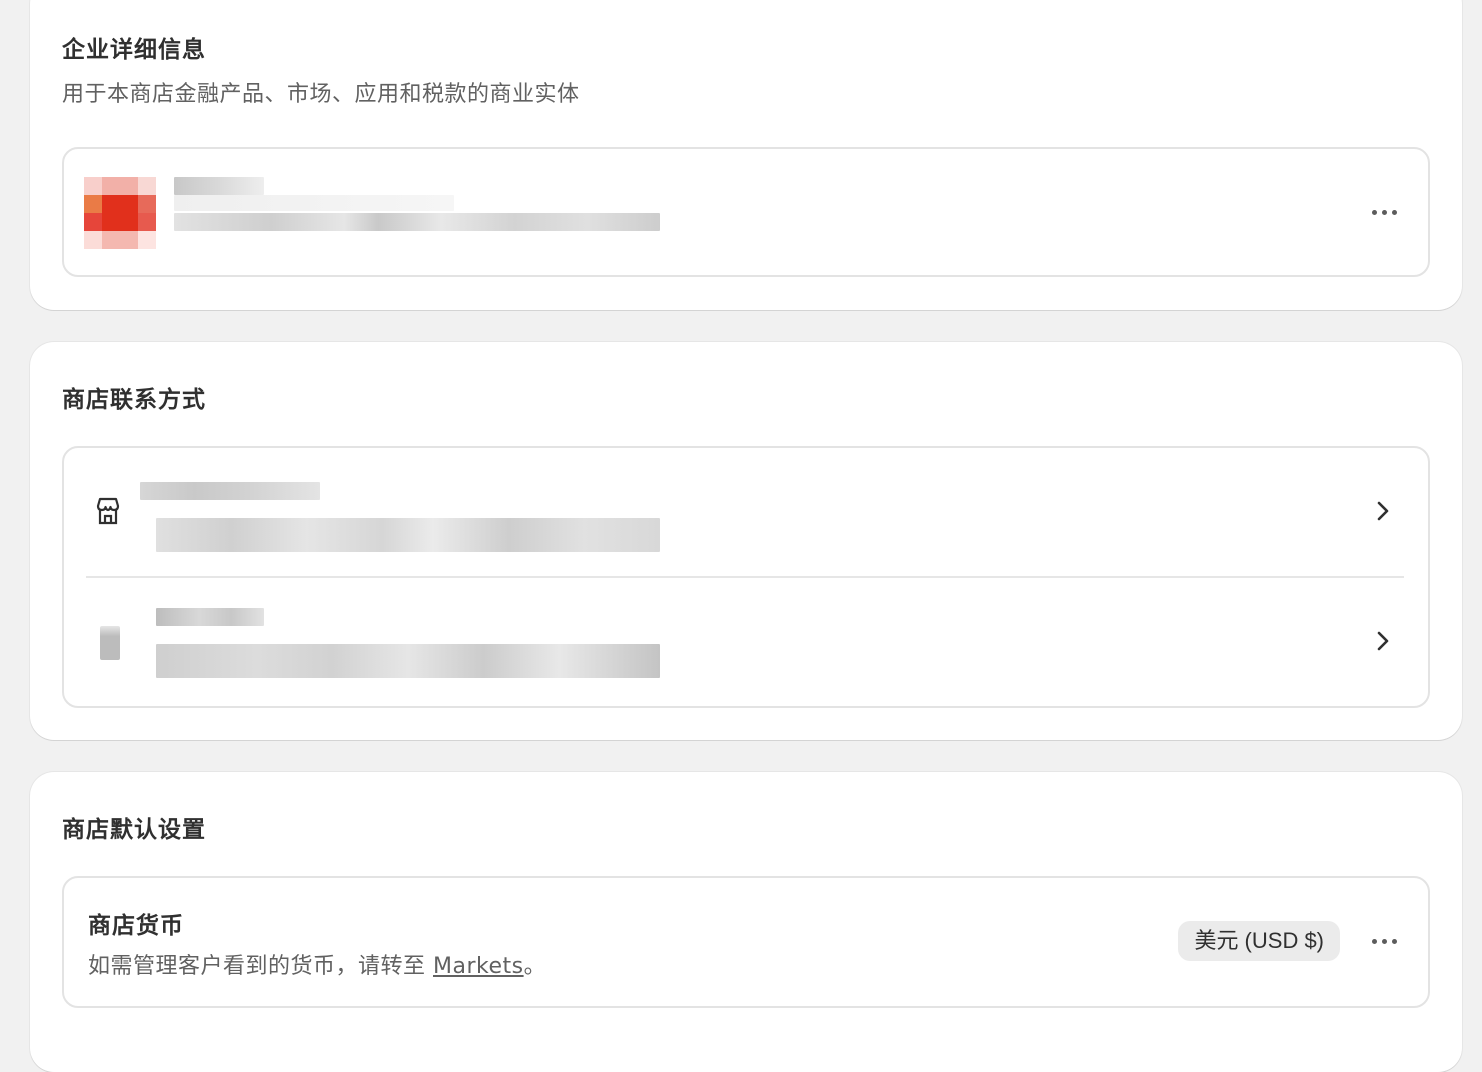 This screenshot has width=1482, height=1072. What do you see at coordinates (746, 212) in the screenshot?
I see `business-entity-row` at bounding box center [746, 212].